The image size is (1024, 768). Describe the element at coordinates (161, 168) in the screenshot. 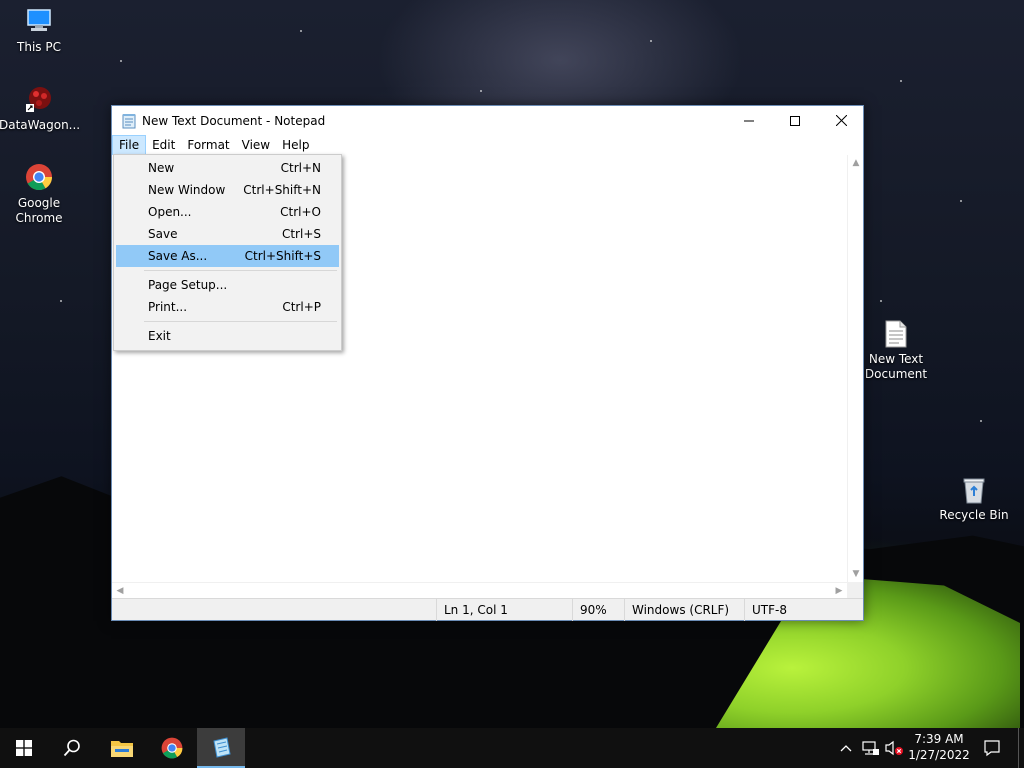

I see `menu-item-label: New` at that location.